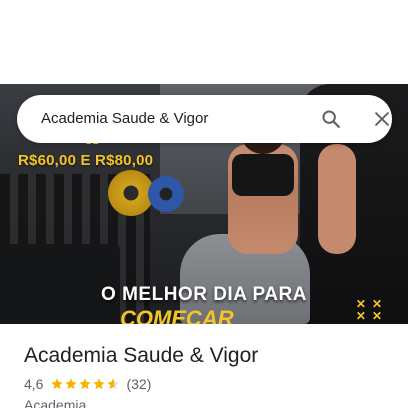  What do you see at coordinates (55, 402) in the screenshot?
I see `place-category: Academia` at bounding box center [55, 402].